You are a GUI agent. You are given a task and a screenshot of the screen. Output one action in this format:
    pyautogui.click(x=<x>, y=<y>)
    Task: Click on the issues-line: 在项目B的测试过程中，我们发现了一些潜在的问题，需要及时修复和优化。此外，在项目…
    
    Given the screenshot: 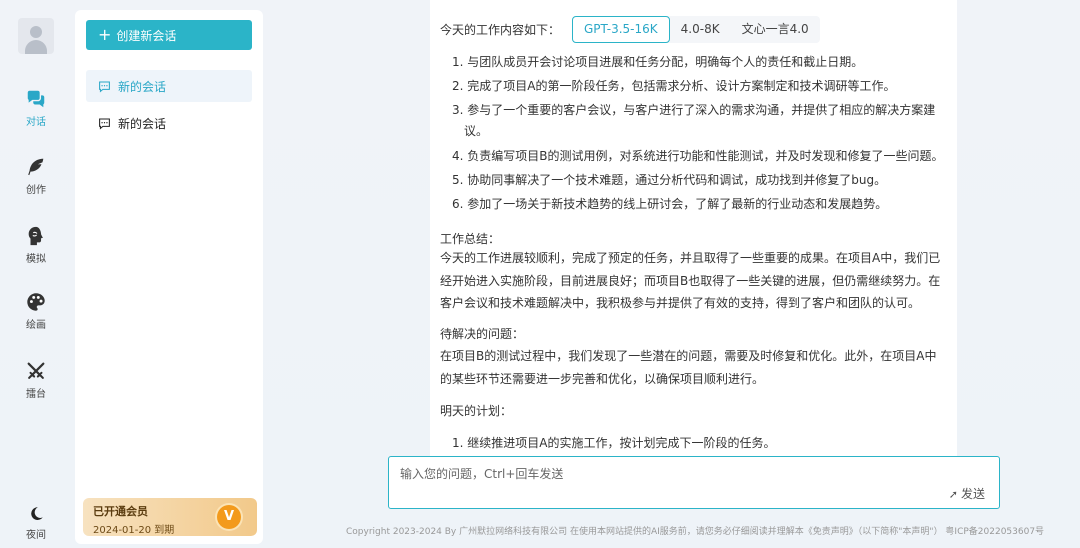 What is the action you would take?
    pyautogui.click(x=688, y=356)
    